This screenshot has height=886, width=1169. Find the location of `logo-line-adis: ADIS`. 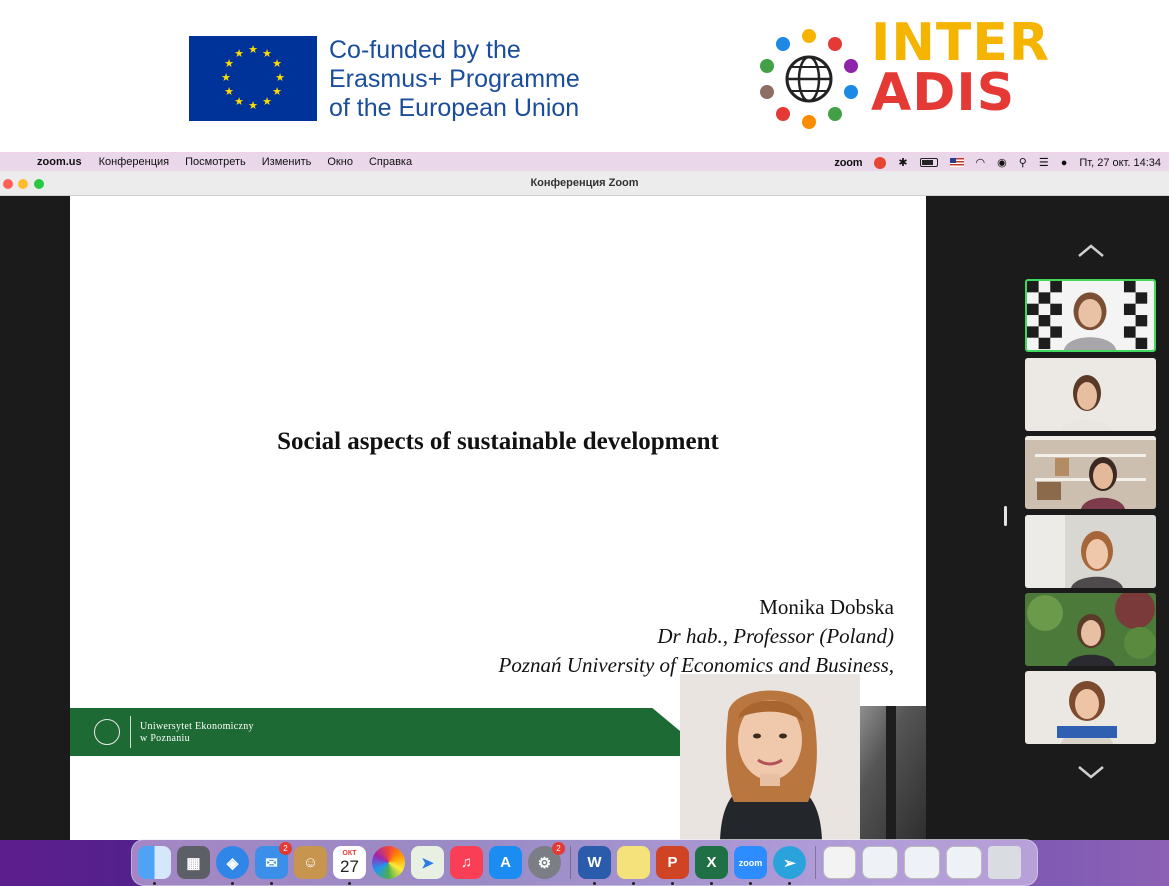

logo-line-adis: ADIS is located at coordinates (943, 93).